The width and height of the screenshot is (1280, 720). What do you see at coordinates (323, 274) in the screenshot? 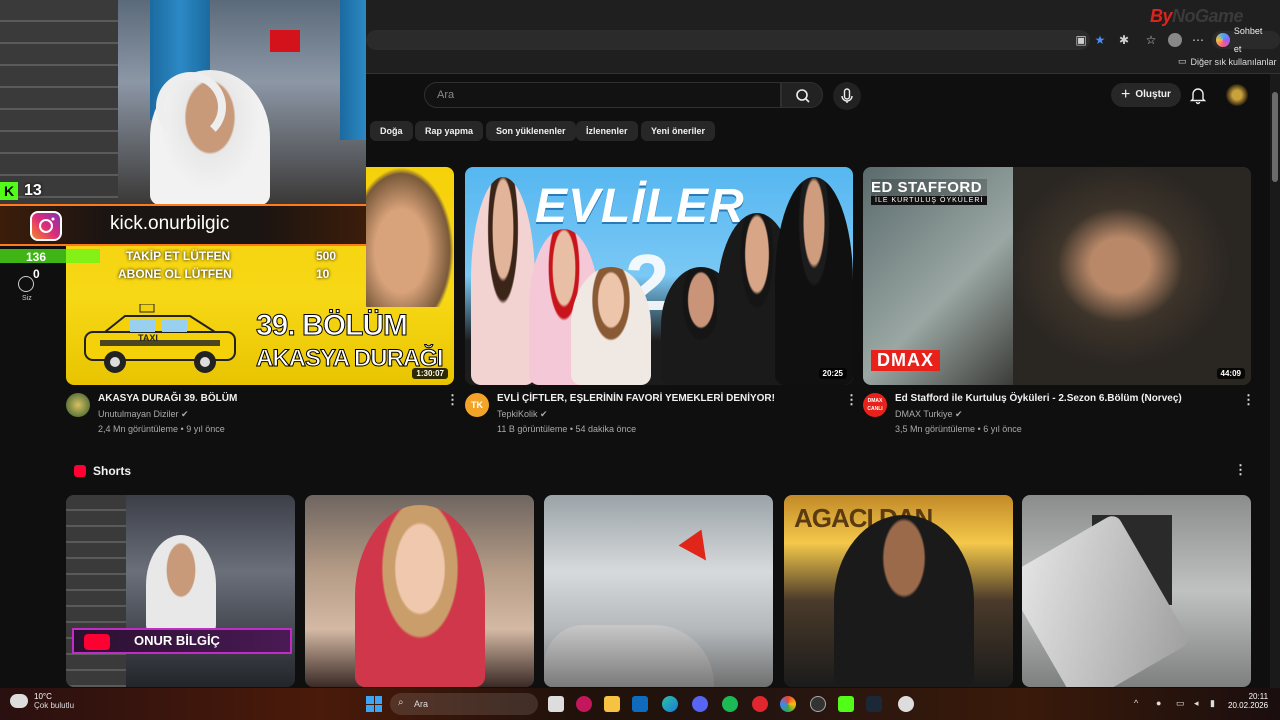
I see `sub-goal-target: 10` at bounding box center [323, 274].